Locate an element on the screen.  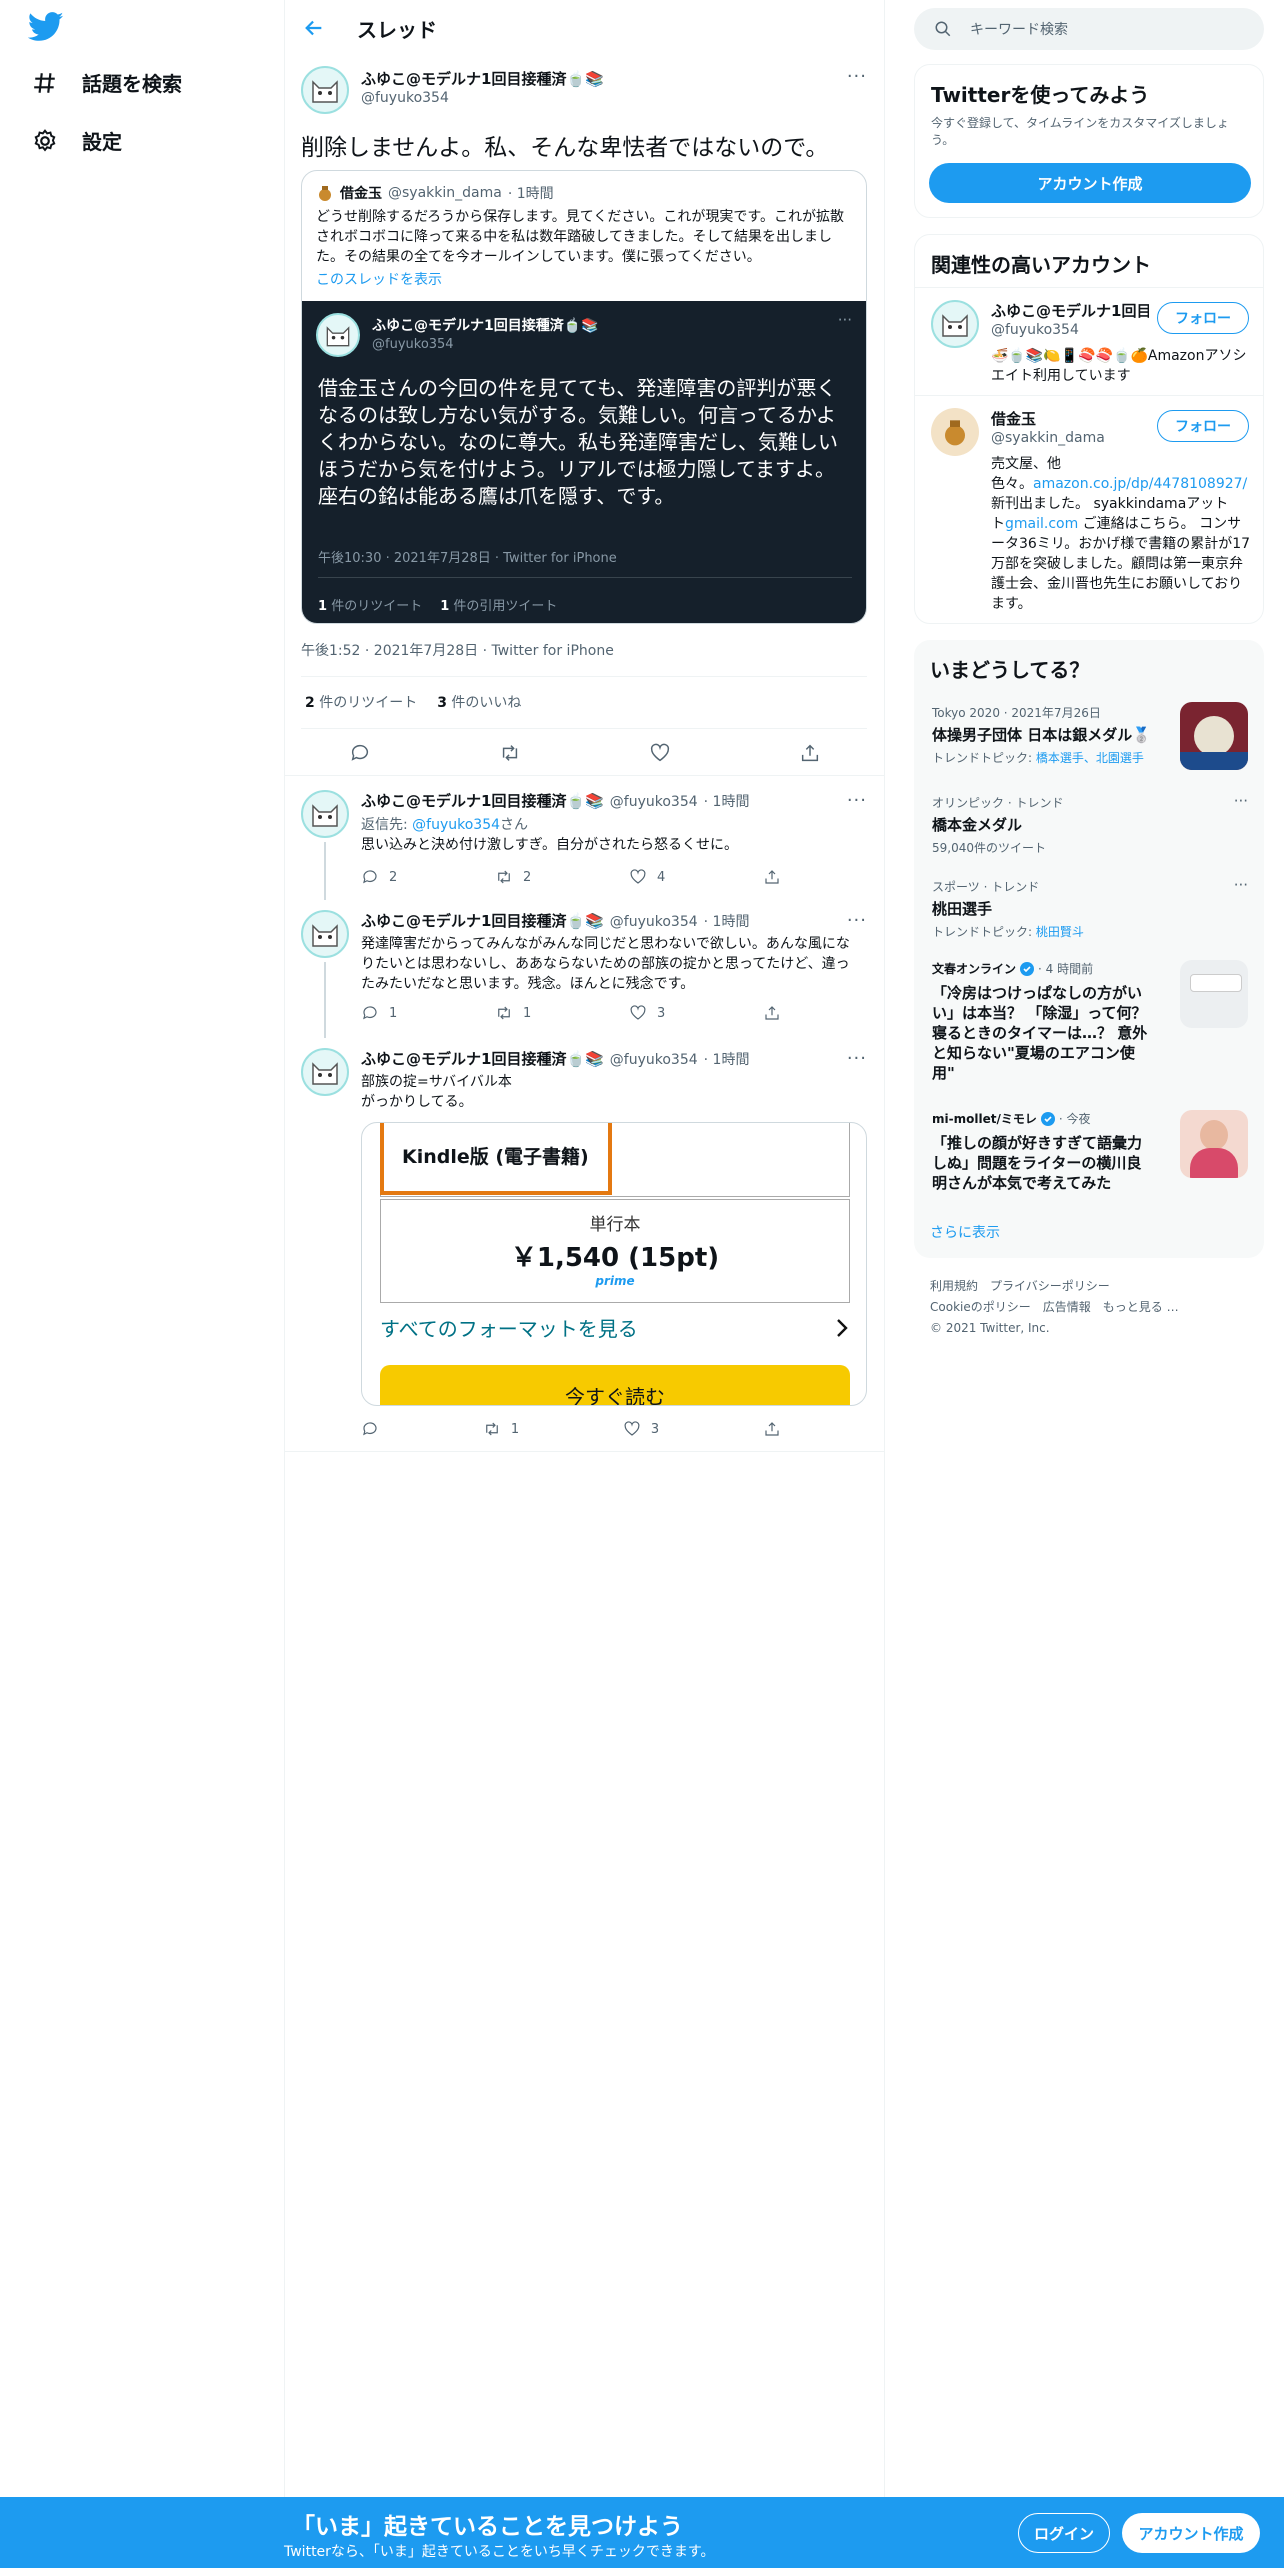
footer-link: 利用規約 is located at coordinates (954, 1286).